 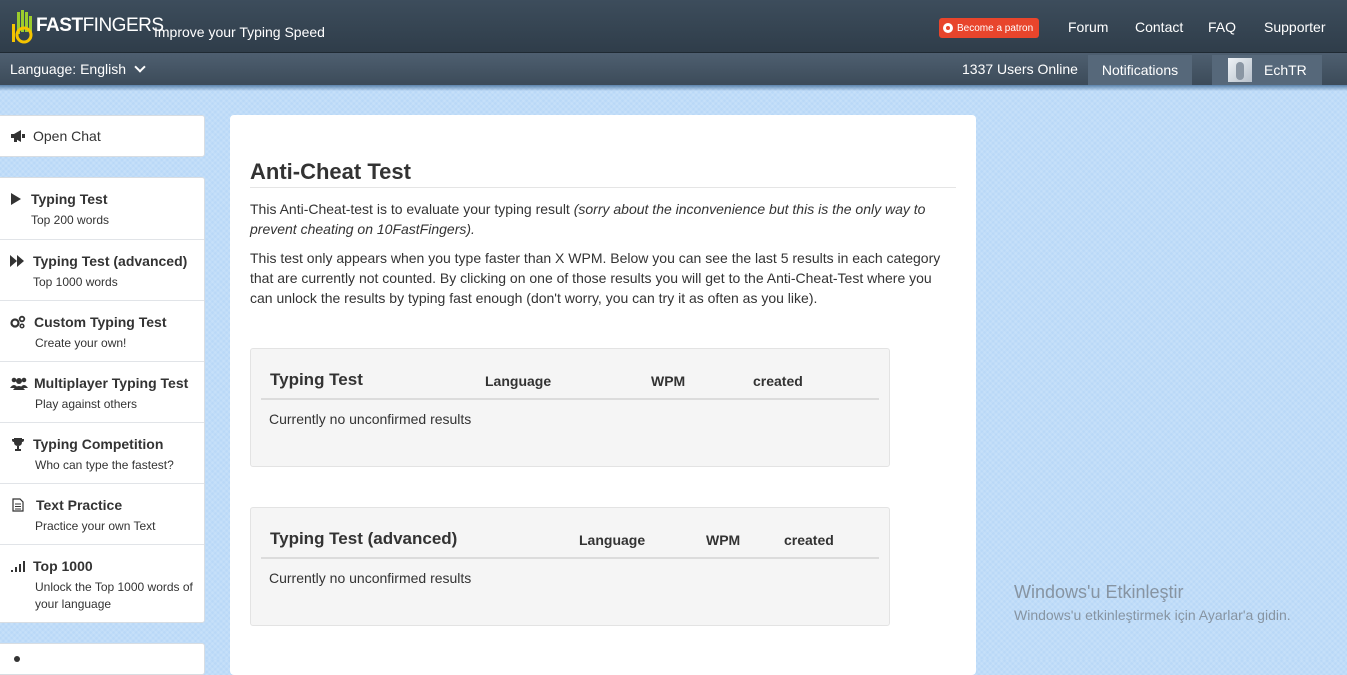 I want to click on play-icon, so click(x=18, y=200).